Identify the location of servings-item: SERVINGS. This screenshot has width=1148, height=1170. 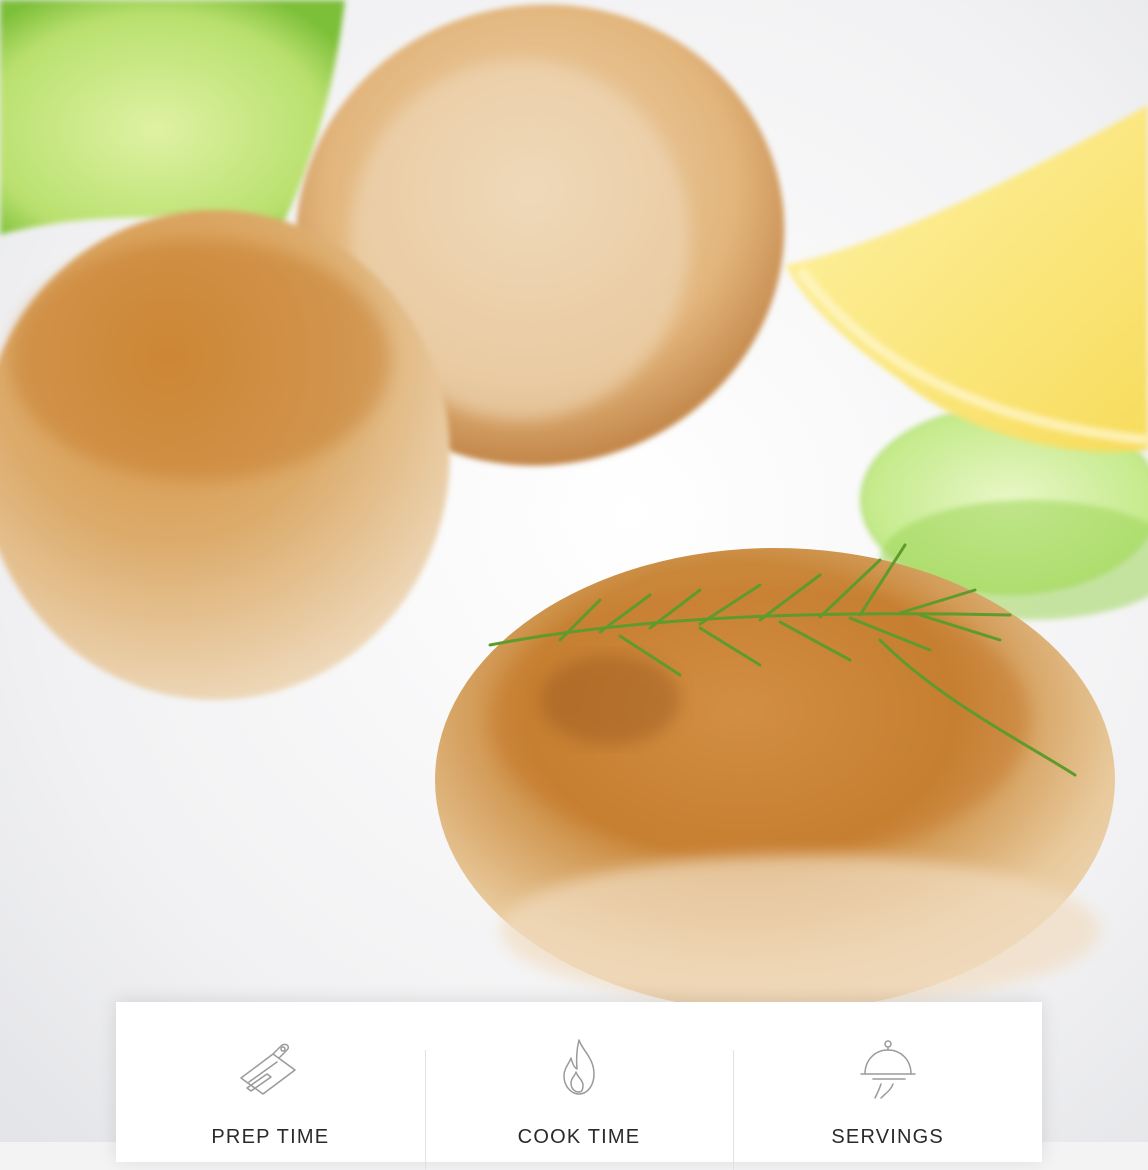
(887, 1086).